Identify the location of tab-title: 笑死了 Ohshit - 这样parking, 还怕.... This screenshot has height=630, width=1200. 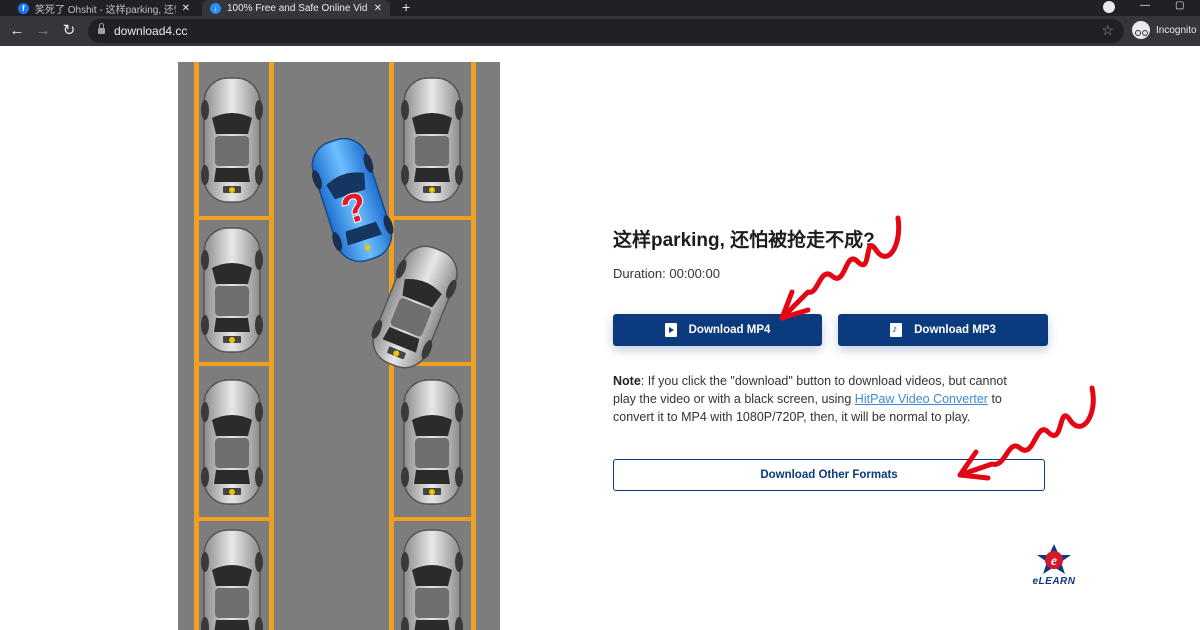
(105, 10).